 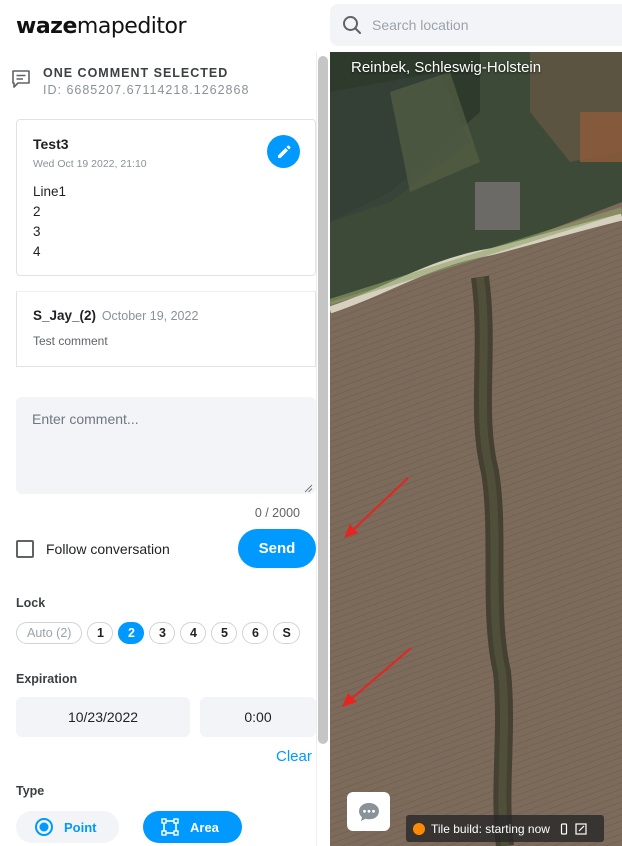 I want to click on comment-title: Test3, so click(x=51, y=144).